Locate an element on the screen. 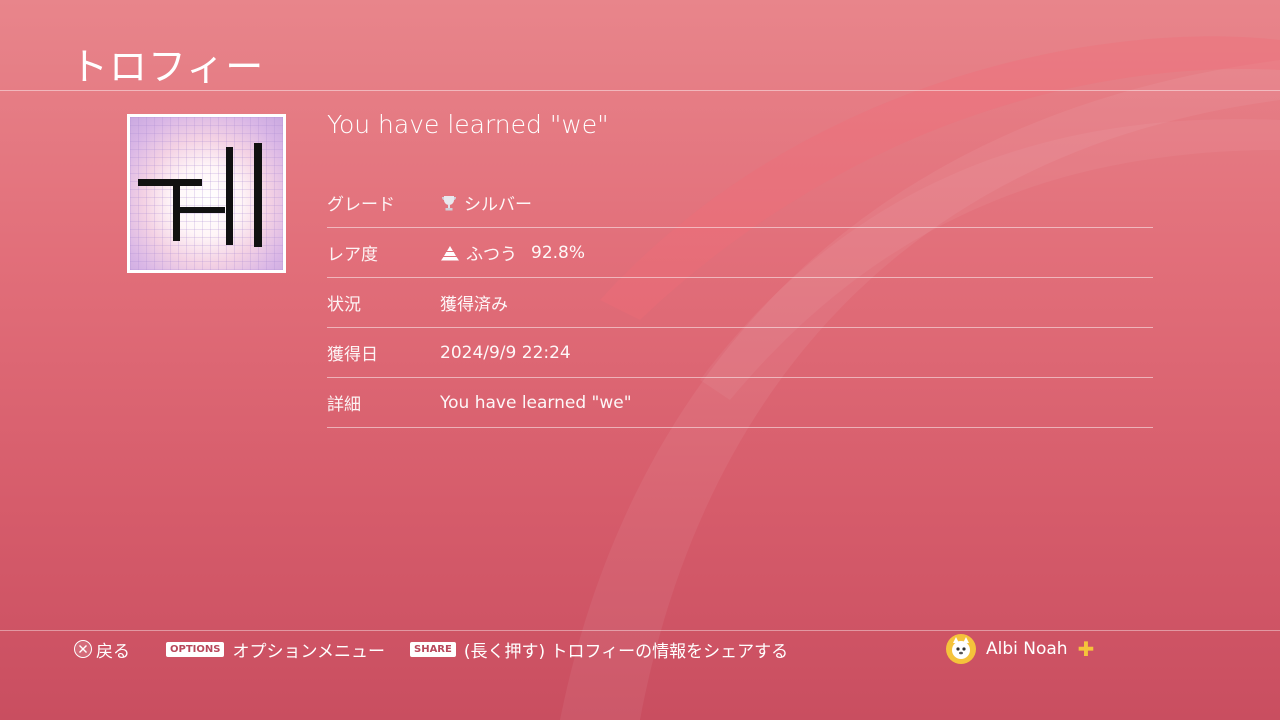 The image size is (1280, 720). user-profile: Albi Noah ✚ is located at coordinates (1020, 649).